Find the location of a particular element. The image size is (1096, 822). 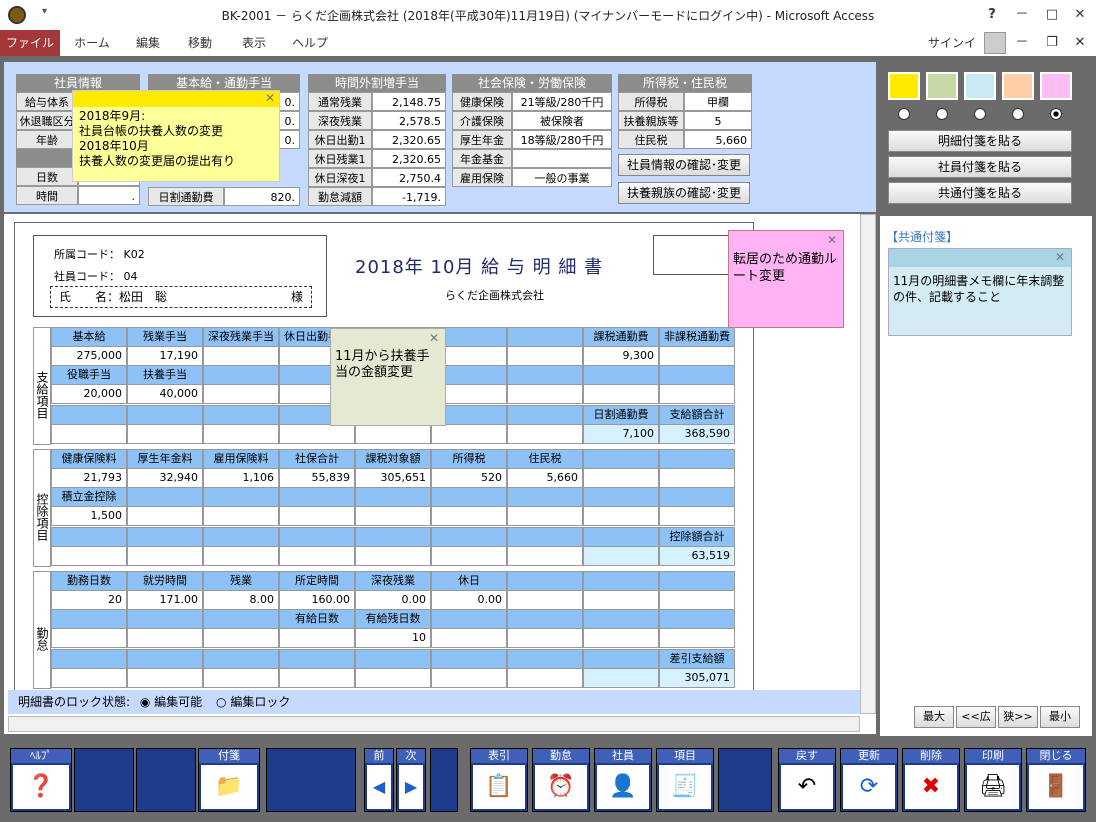

exit-door-icon: 🚪 is located at coordinates (1056, 787).